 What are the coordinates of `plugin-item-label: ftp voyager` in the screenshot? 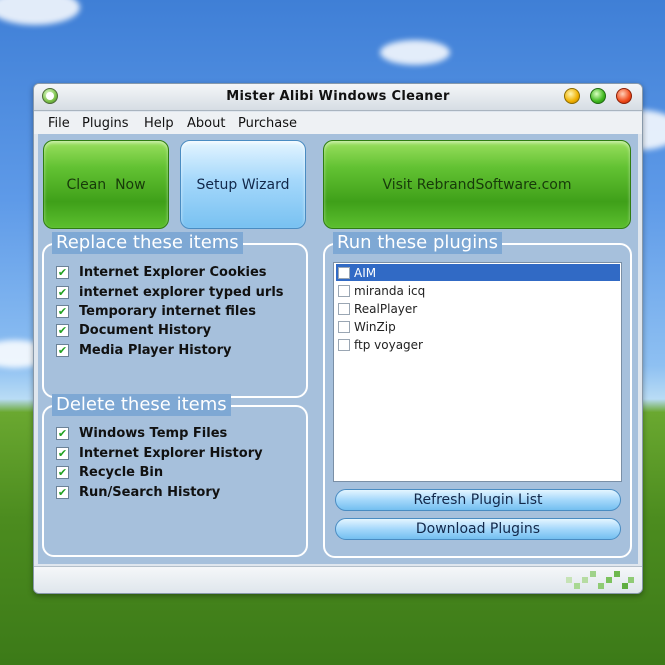 It's located at (388, 344).